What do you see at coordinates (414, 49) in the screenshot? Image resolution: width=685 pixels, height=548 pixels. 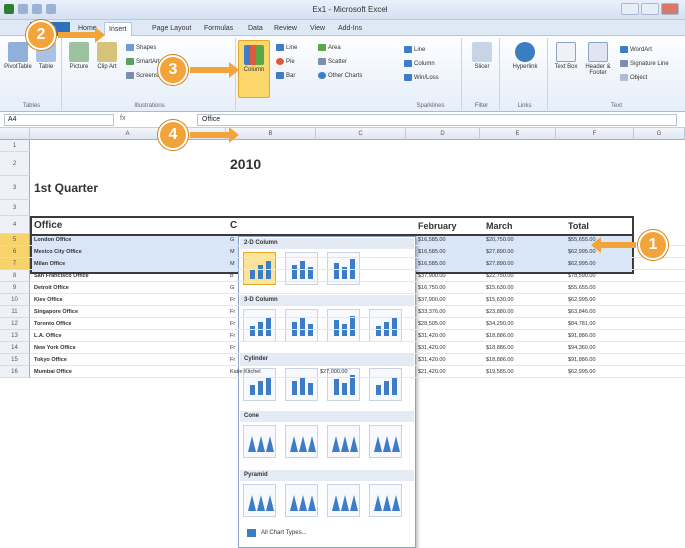 I see `sparkline-line-button: Line` at bounding box center [414, 49].